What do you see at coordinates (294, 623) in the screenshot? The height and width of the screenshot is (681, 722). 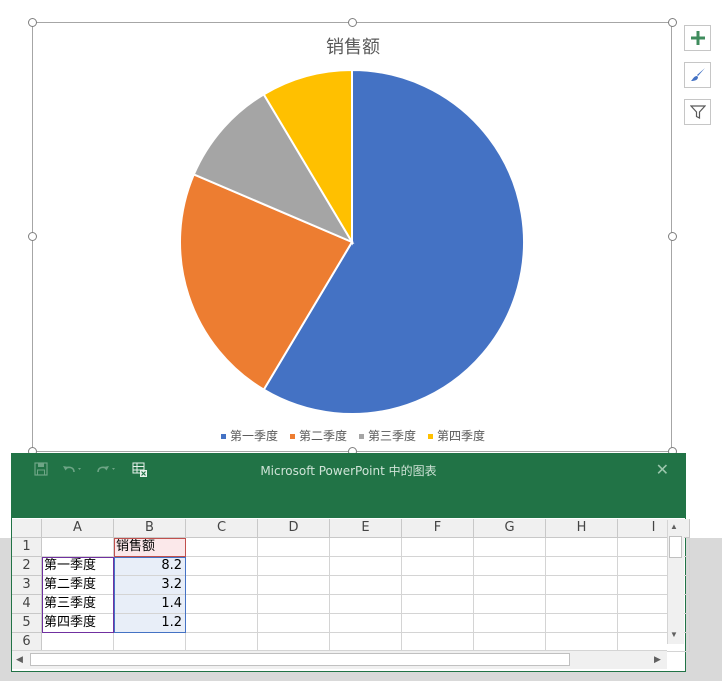 I see `cell-D5` at bounding box center [294, 623].